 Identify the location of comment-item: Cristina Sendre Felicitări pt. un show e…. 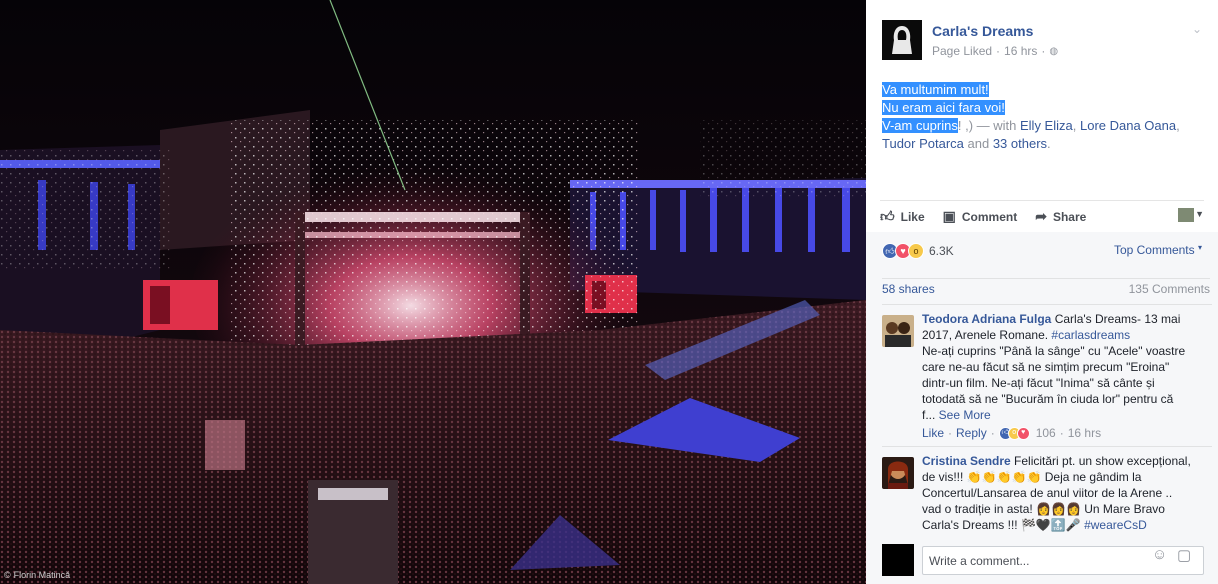
(1047, 493).